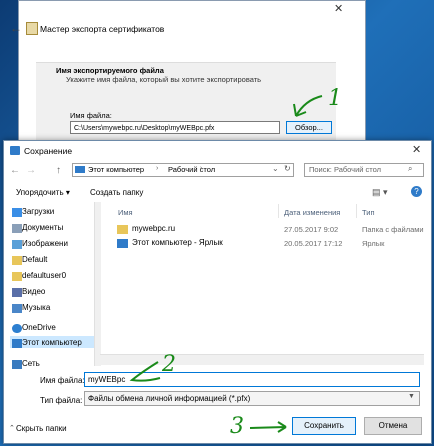 This screenshot has height=446, width=434. Describe the element at coordinates (169, 364) in the screenshot. I see `annotation-step-2: 2` at that location.